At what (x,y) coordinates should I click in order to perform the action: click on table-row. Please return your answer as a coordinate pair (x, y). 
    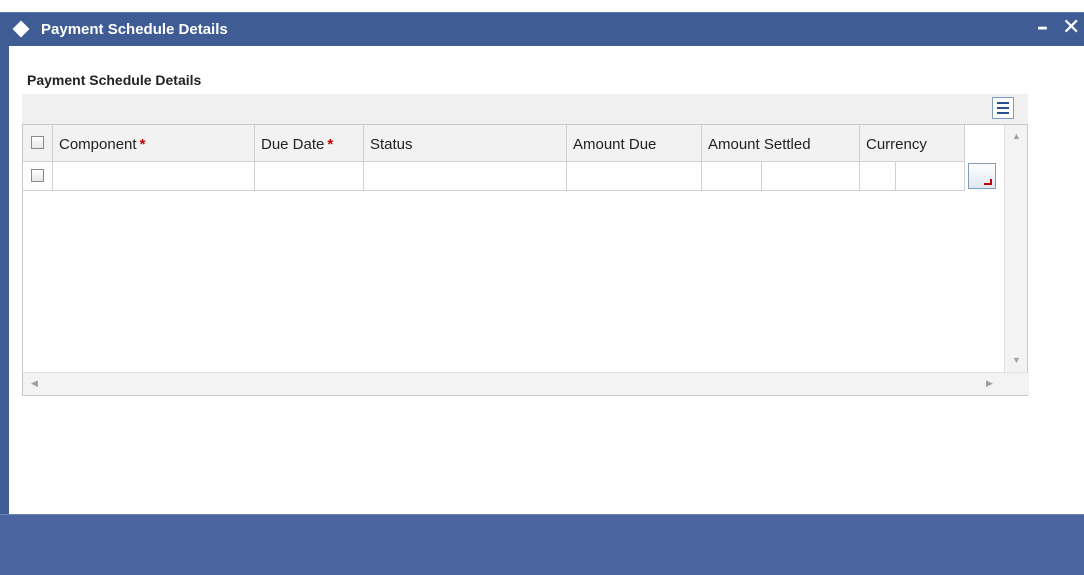
    Looking at the image, I should click on (494, 176).